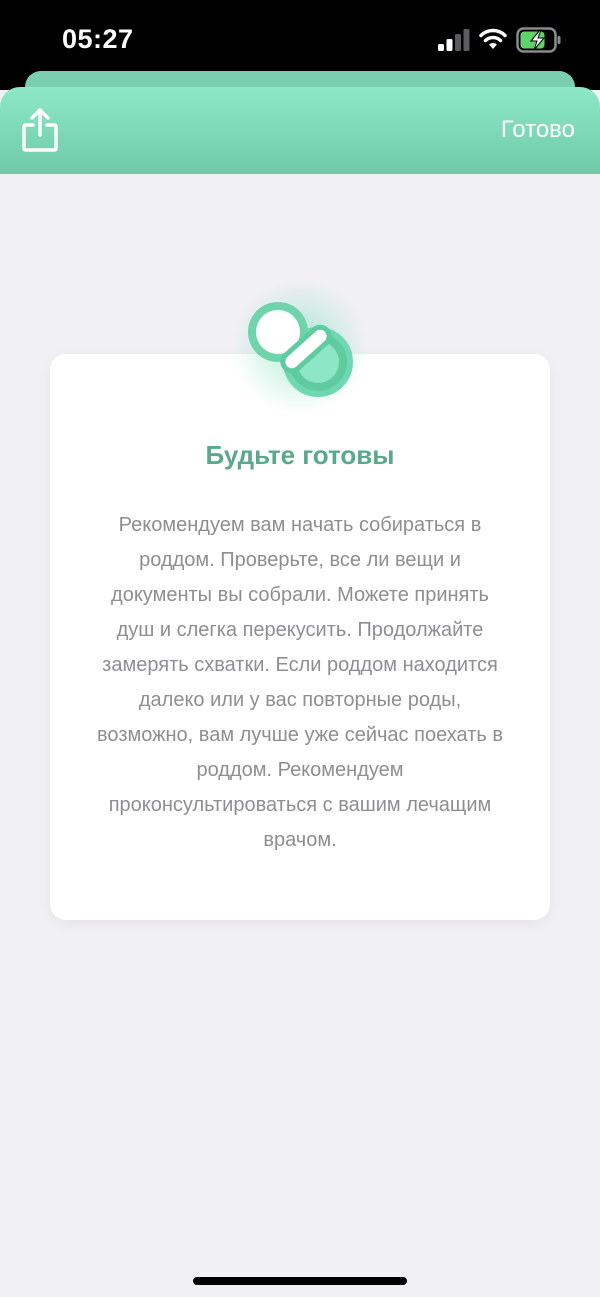 The height and width of the screenshot is (1297, 600). What do you see at coordinates (300, 1281) in the screenshot?
I see `home-indicator` at bounding box center [300, 1281].